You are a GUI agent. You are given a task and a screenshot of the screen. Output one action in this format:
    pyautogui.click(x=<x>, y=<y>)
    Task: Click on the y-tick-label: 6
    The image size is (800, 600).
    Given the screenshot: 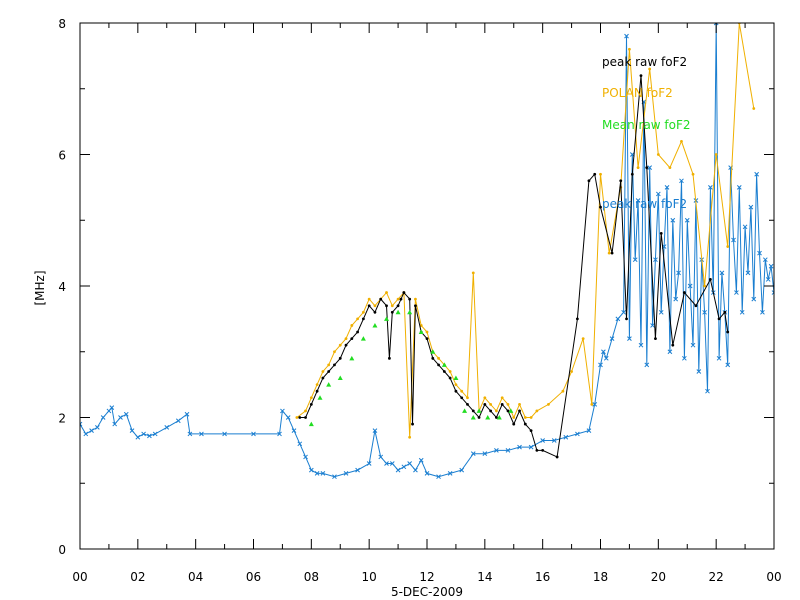 What is the action you would take?
    pyautogui.click(x=62, y=156)
    